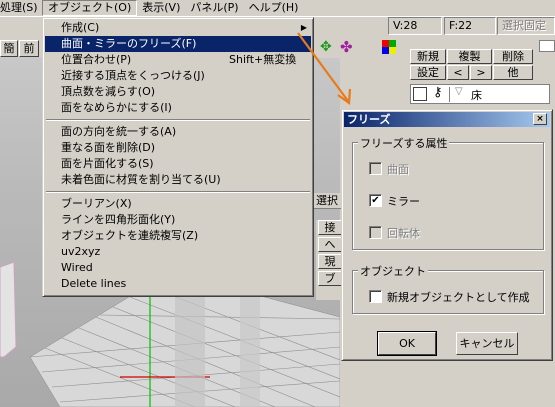 The height and width of the screenshot is (407, 555). What do you see at coordinates (438, 92) in the screenshot?
I see `lock-icon: ⚷` at bounding box center [438, 92].